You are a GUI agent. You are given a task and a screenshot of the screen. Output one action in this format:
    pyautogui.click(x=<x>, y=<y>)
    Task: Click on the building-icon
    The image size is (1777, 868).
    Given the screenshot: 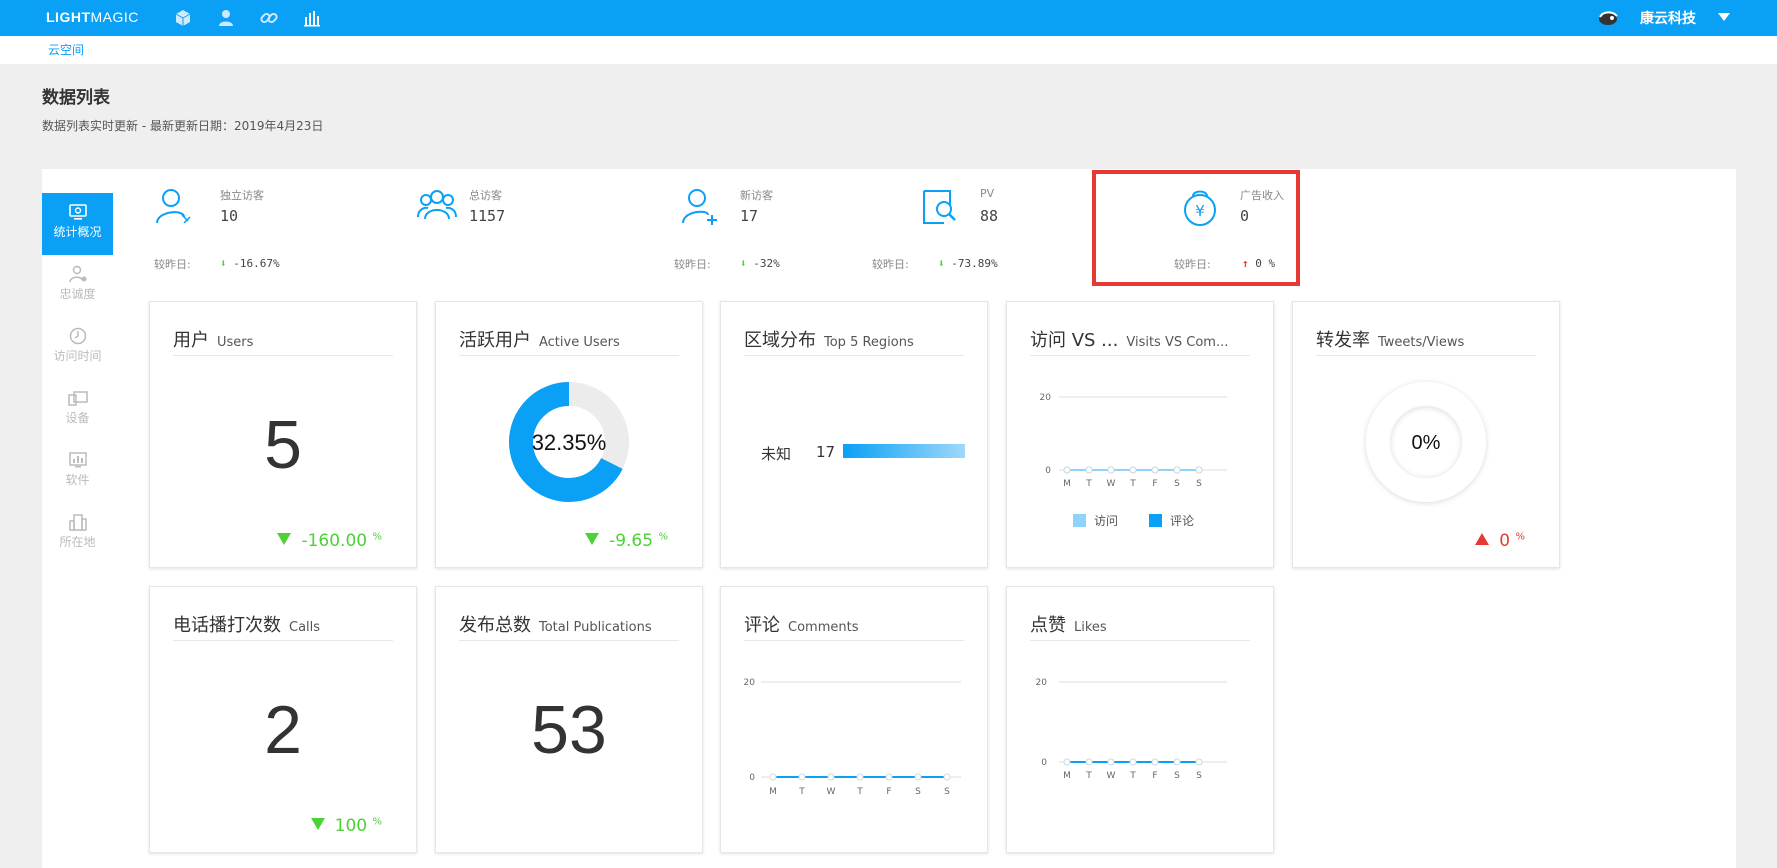 What is the action you would take?
    pyautogui.click(x=77, y=522)
    